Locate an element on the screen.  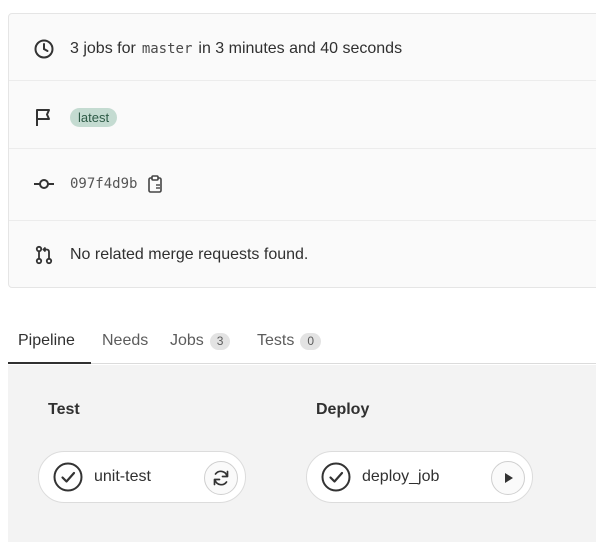
commit-sha-link: 097f4d9b is located at coordinates (103, 184).